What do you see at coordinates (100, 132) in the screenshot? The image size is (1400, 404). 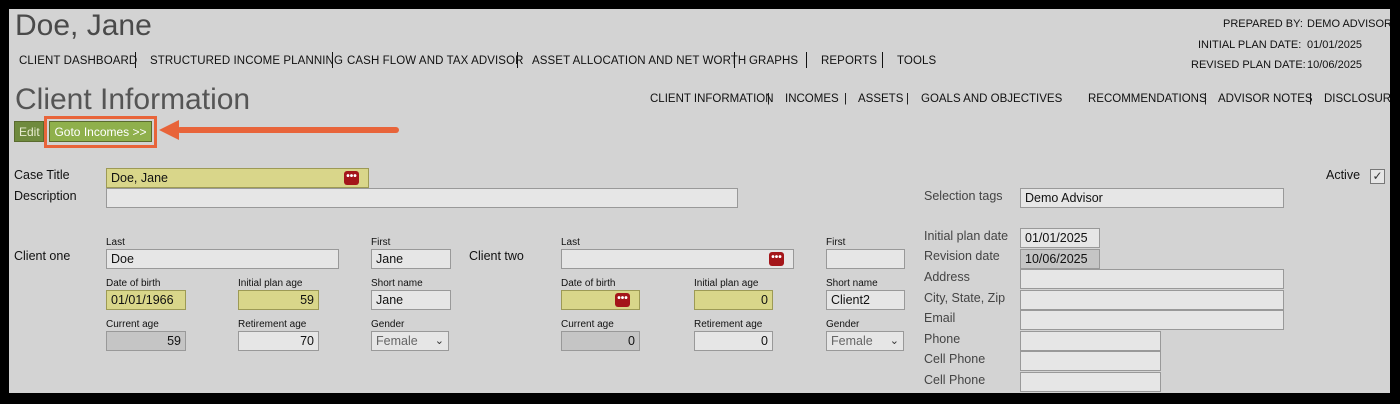 I see `annotation-highlight-box` at bounding box center [100, 132].